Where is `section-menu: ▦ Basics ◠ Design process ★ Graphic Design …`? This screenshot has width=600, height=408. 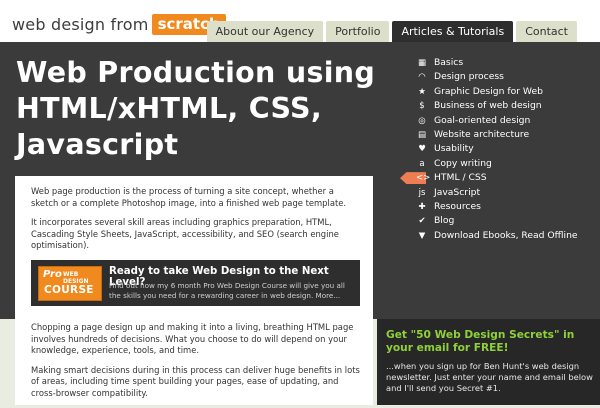
section-menu: ▦ Basics ◠ Design process ★ Graphic Design … is located at coordinates (503, 149).